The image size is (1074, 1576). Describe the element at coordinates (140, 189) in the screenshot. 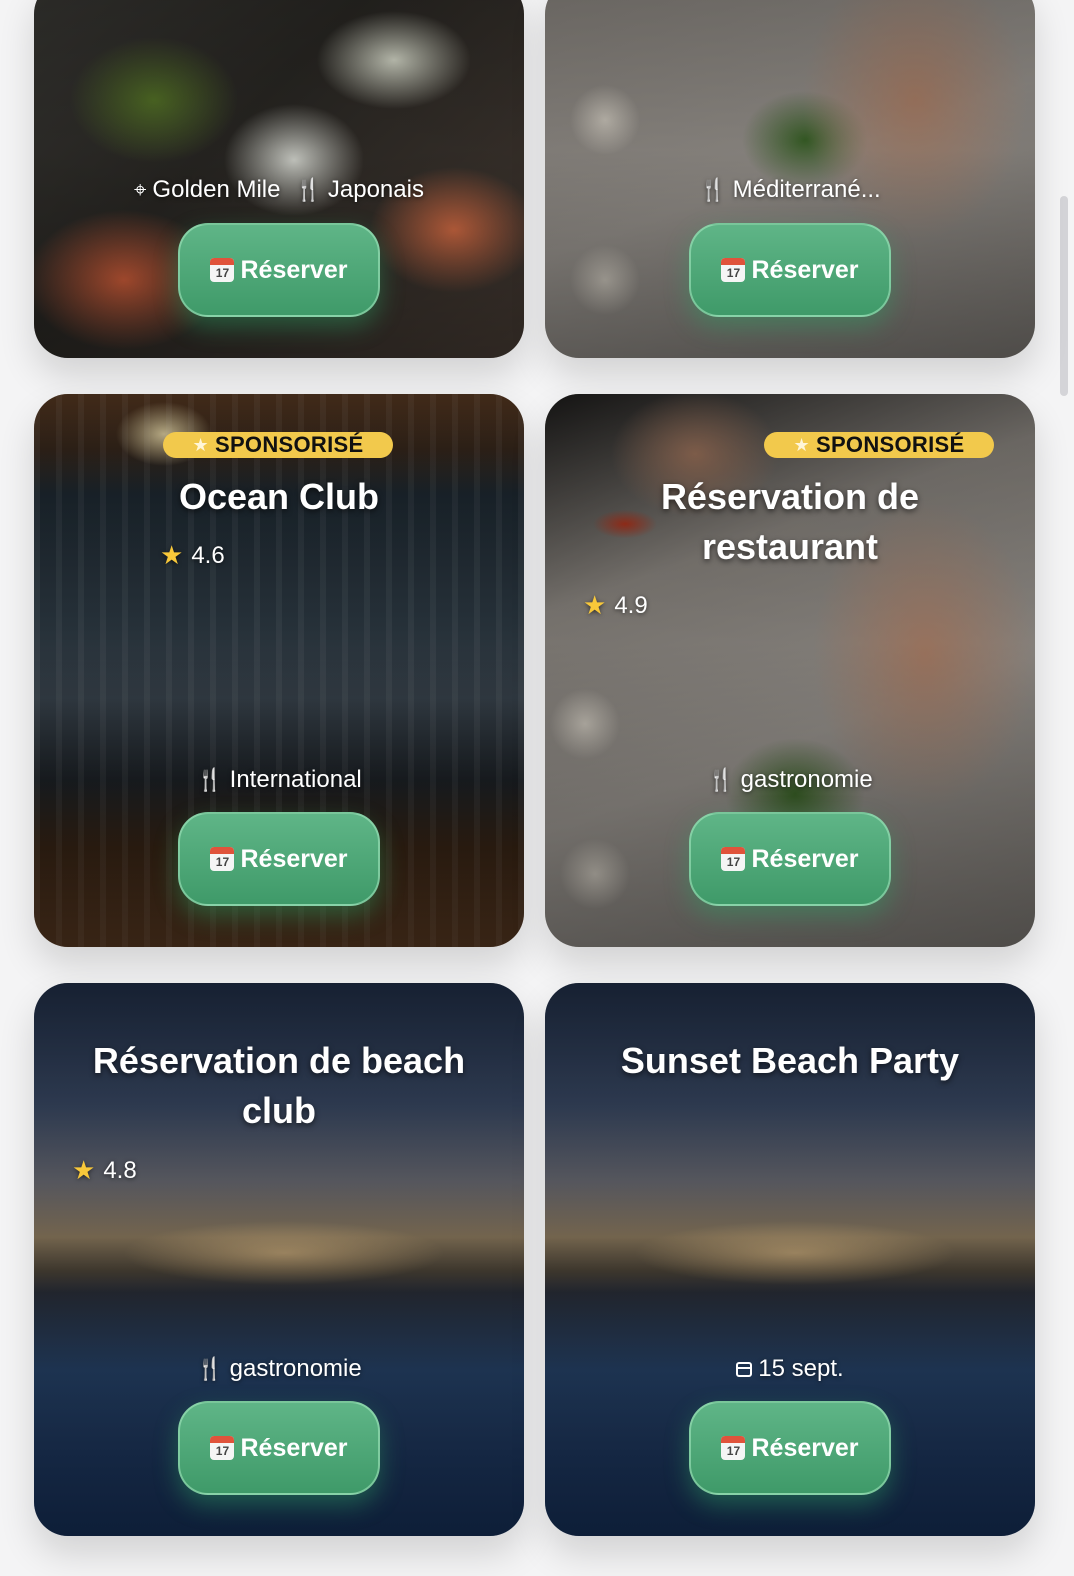

I see `map-pin-icon: ⌖` at that location.